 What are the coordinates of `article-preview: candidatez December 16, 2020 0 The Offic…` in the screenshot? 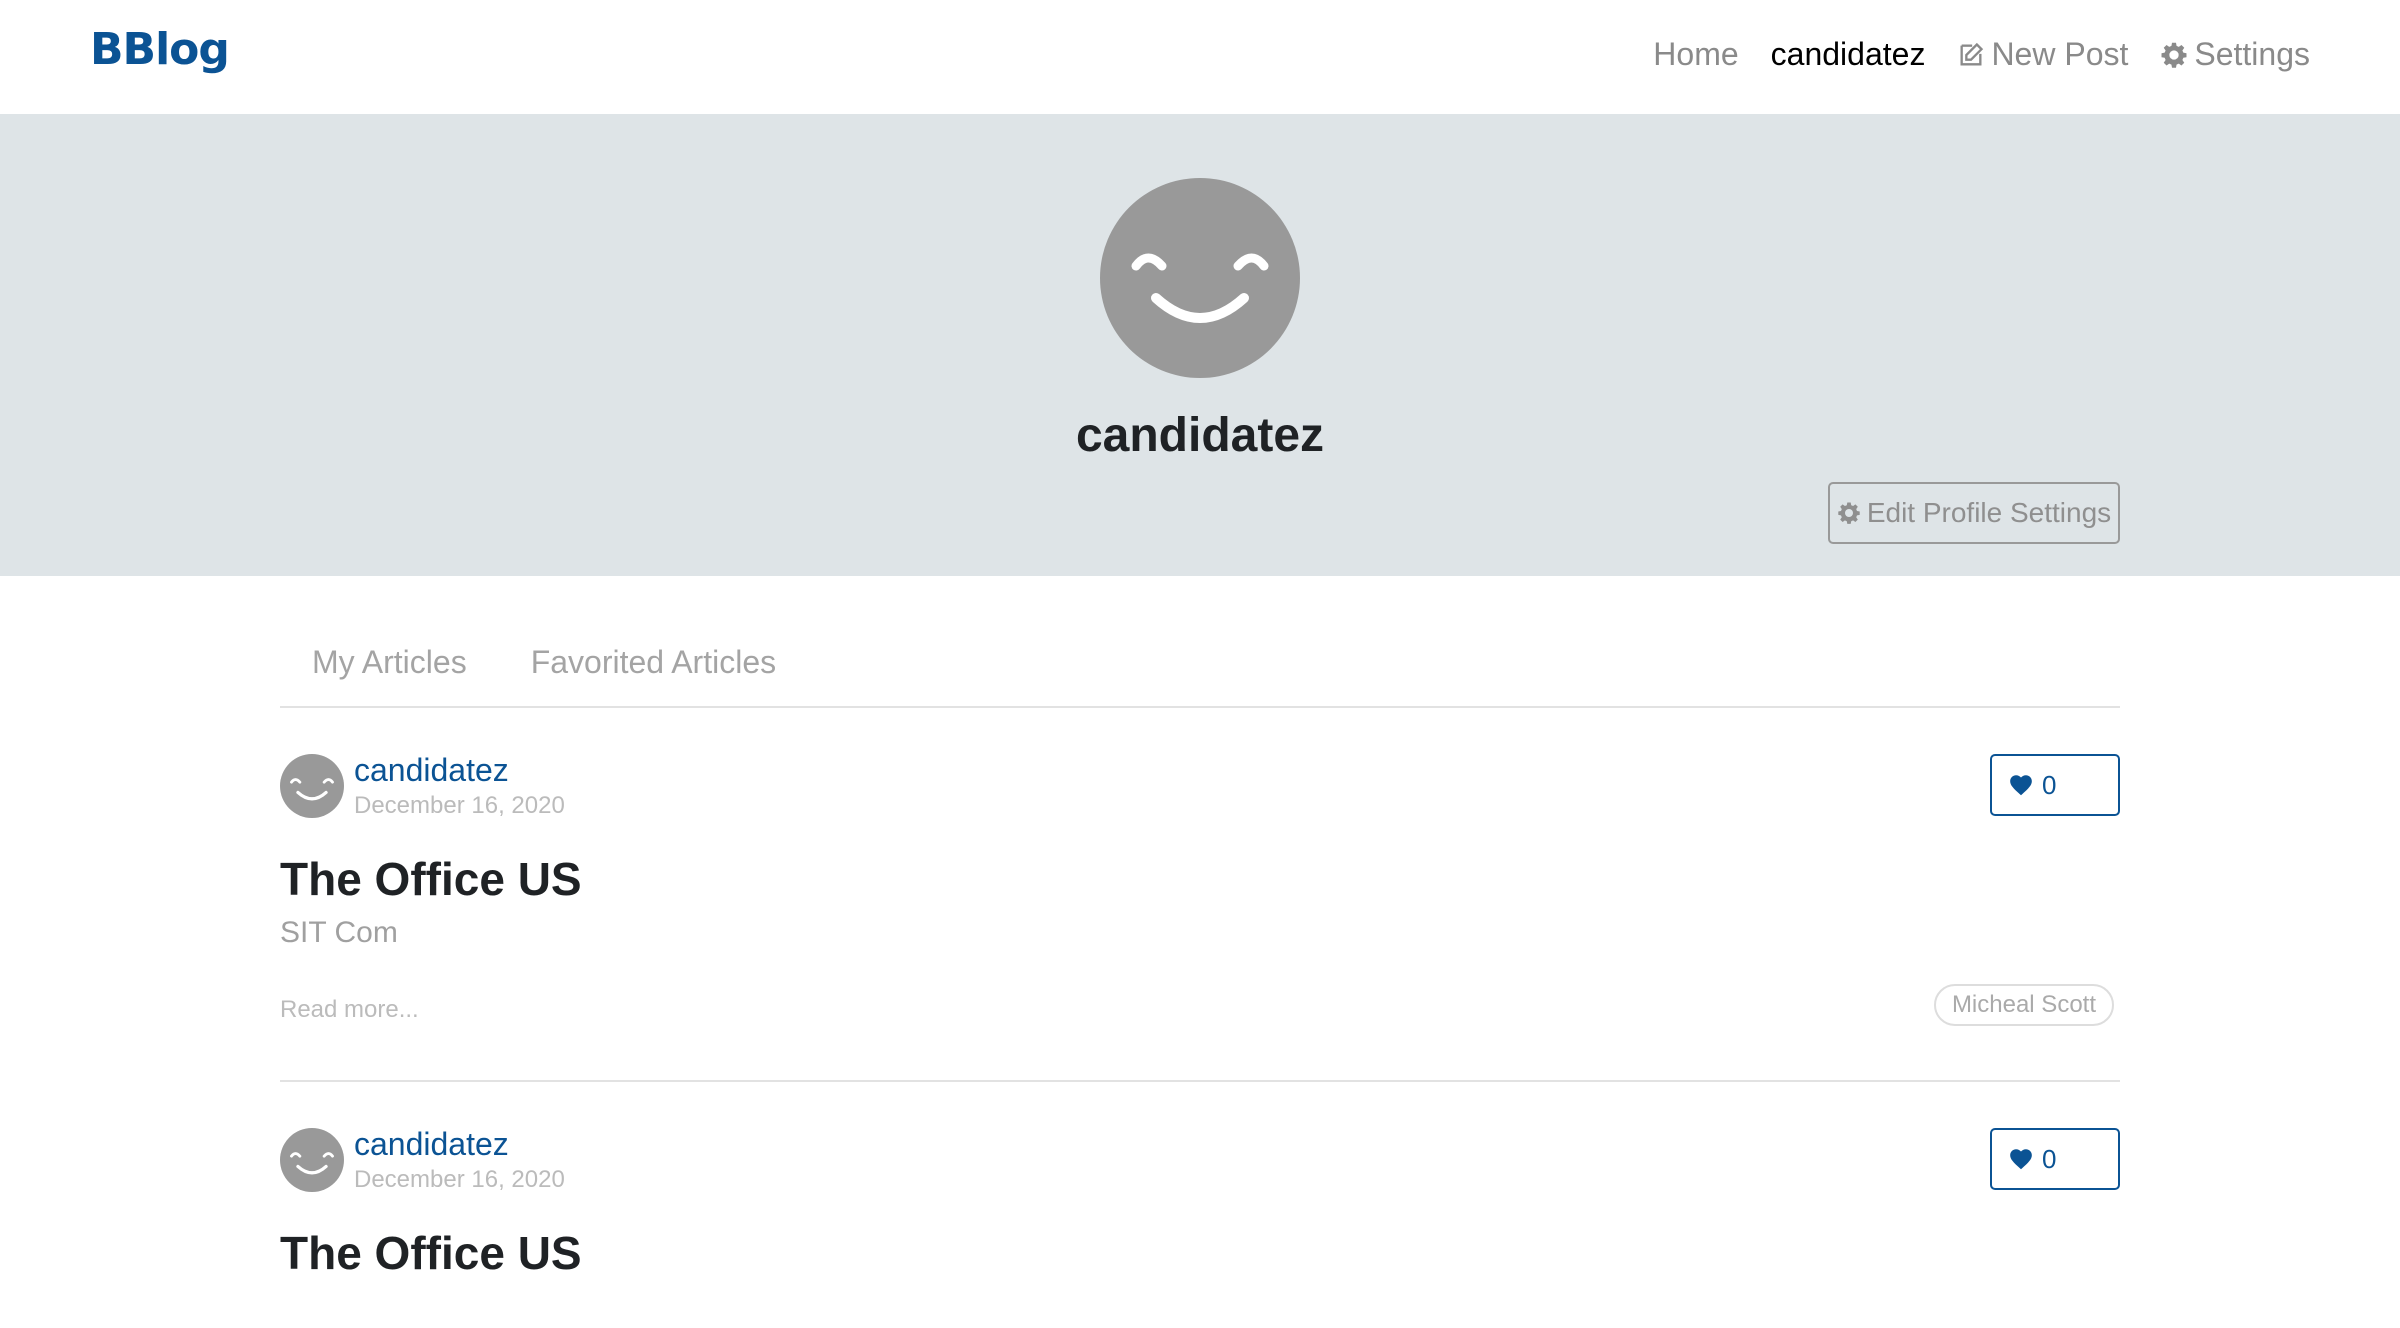 It's located at (1200, 1227).